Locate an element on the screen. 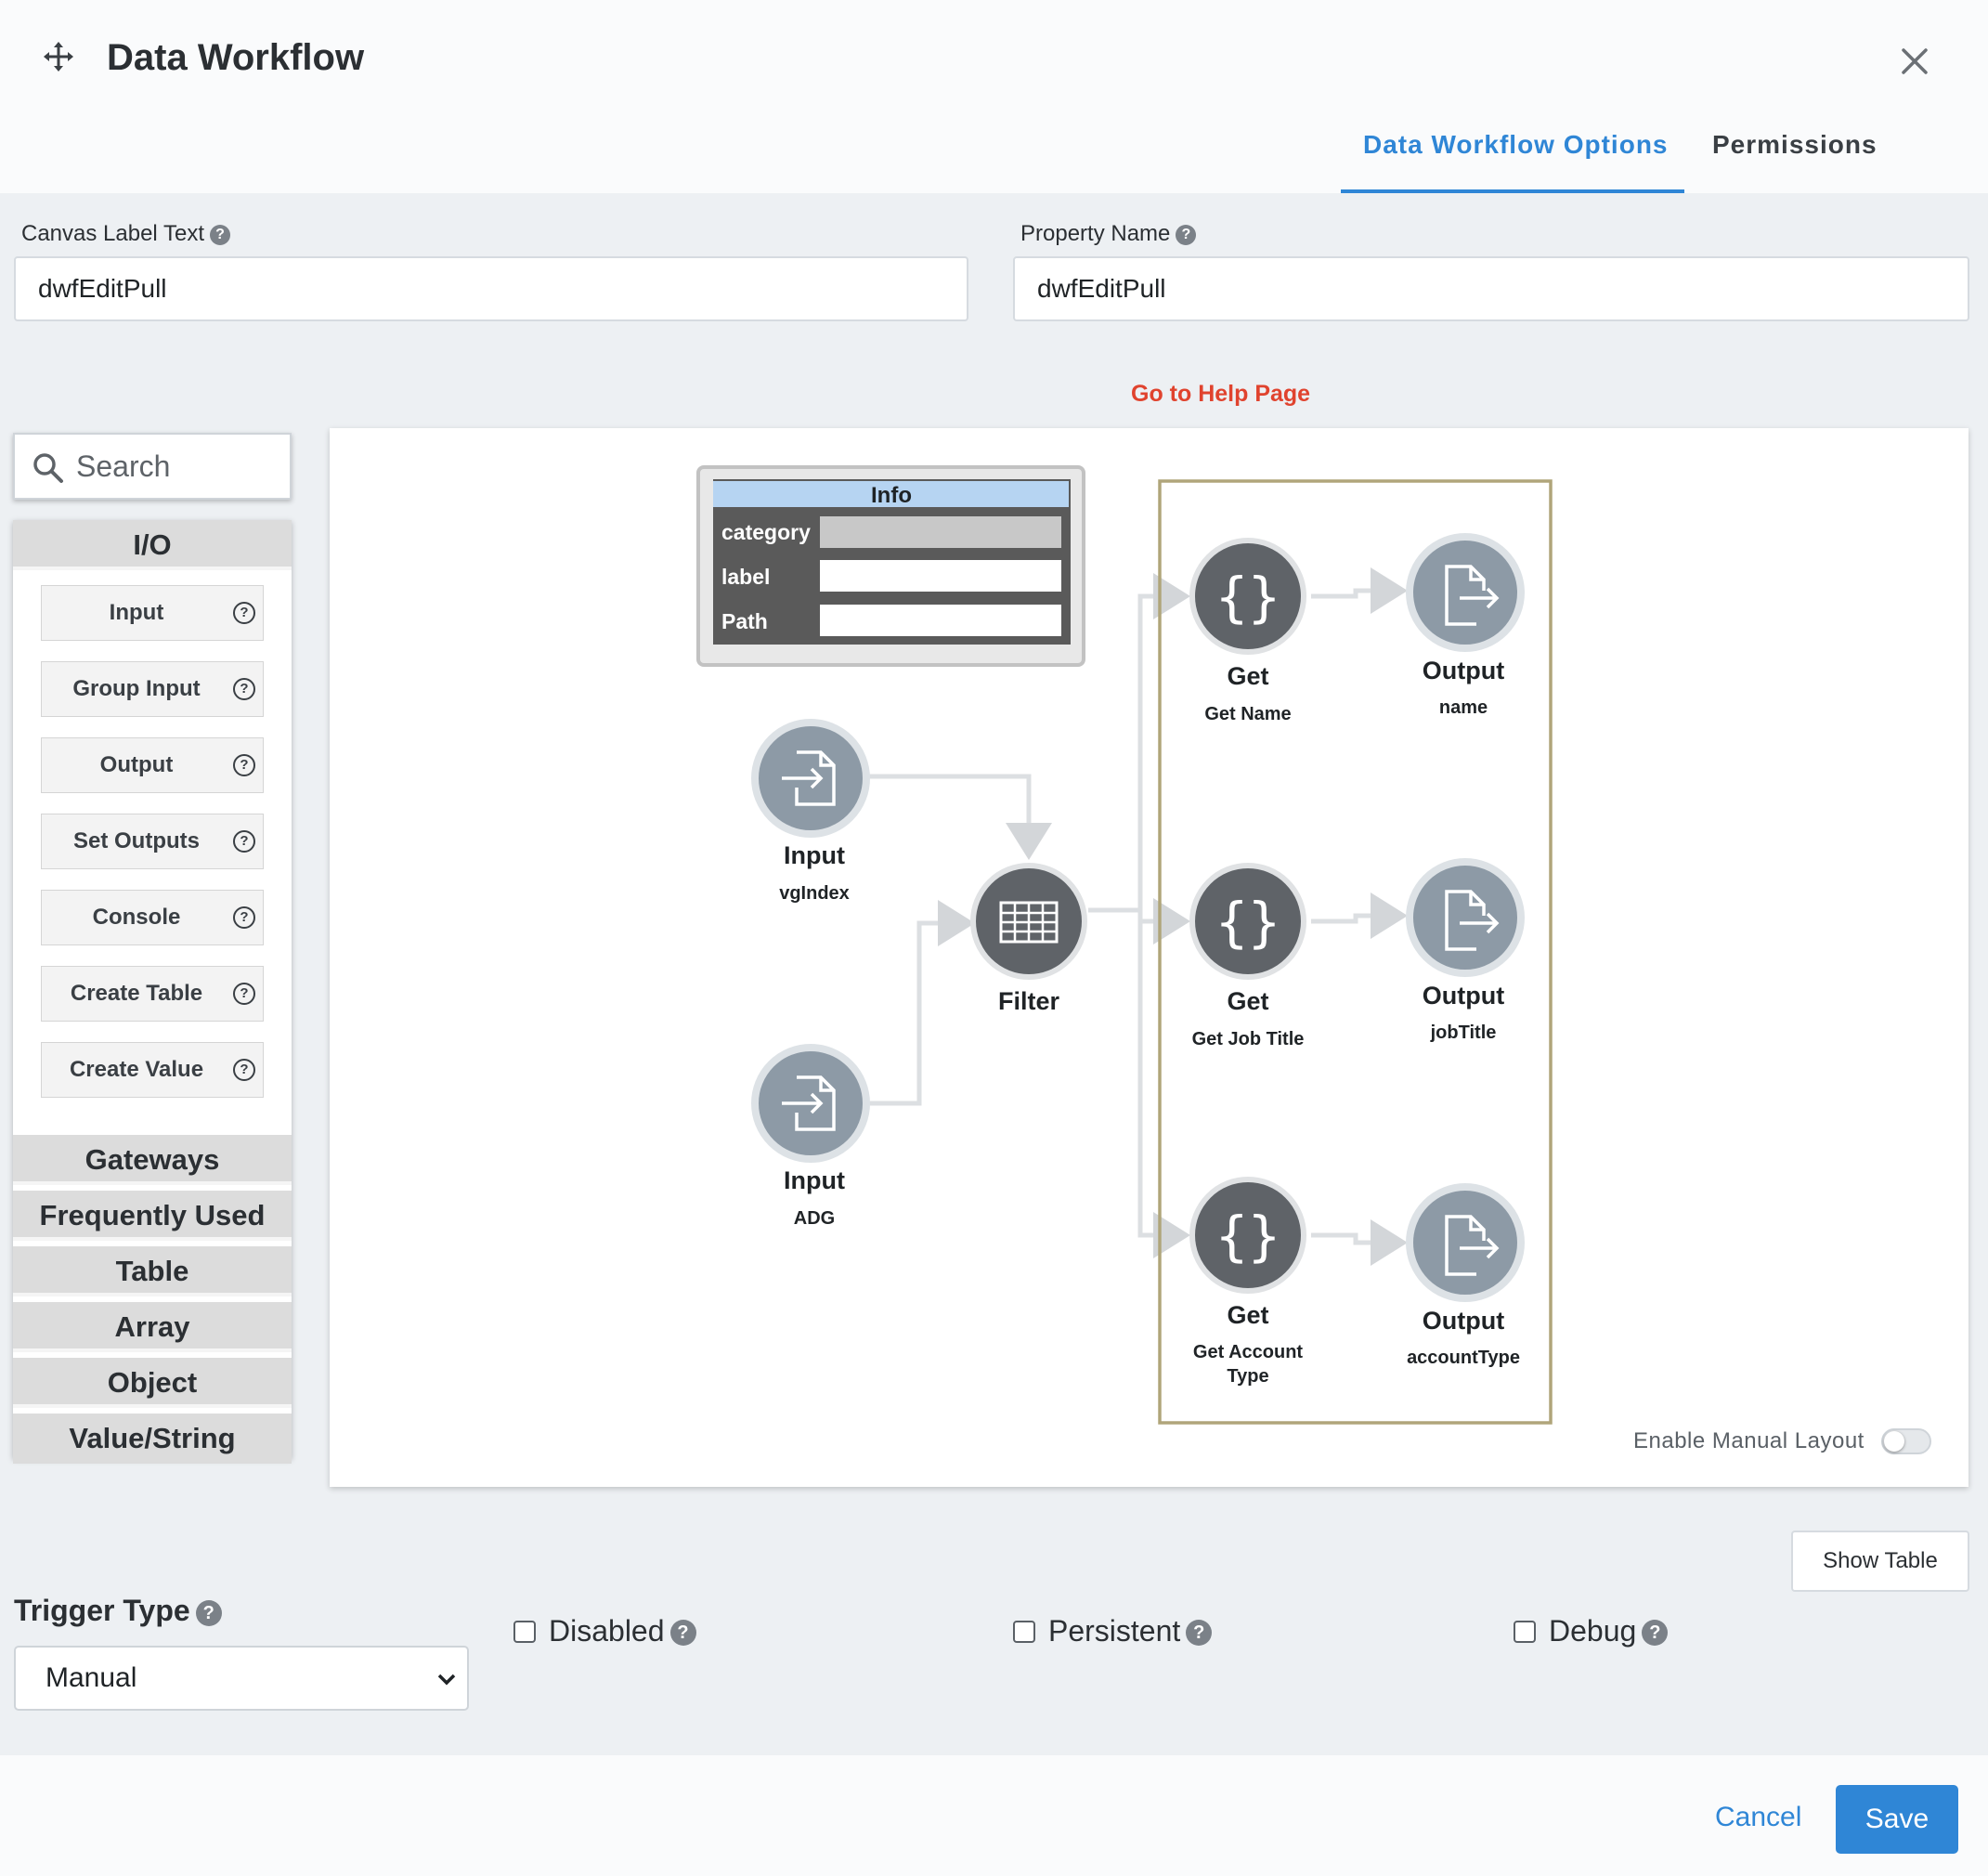  category-value-string: Value/String is located at coordinates (152, 1439).